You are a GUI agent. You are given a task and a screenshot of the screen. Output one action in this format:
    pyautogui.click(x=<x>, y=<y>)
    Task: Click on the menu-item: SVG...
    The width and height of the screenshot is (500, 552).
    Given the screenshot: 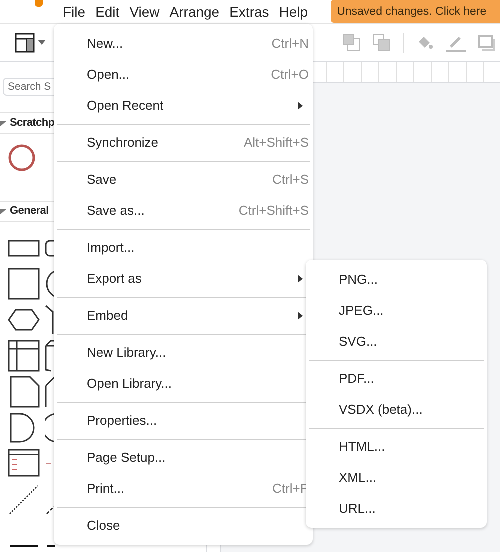 What is the action you would take?
    pyautogui.click(x=396, y=341)
    